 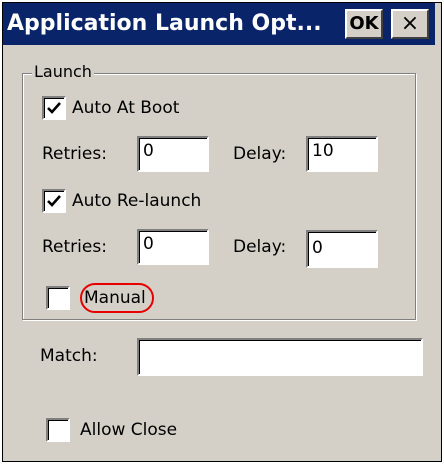 What do you see at coordinates (173, 154) in the screenshot?
I see `boot-retries-input: 0` at bounding box center [173, 154].